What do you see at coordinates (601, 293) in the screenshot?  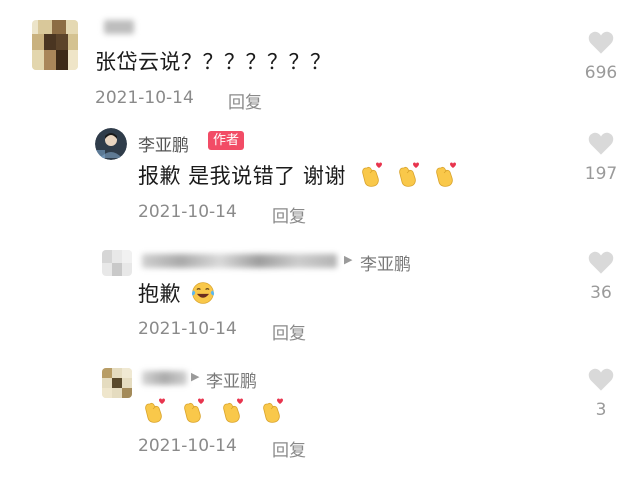 I see `like-count: 36` at bounding box center [601, 293].